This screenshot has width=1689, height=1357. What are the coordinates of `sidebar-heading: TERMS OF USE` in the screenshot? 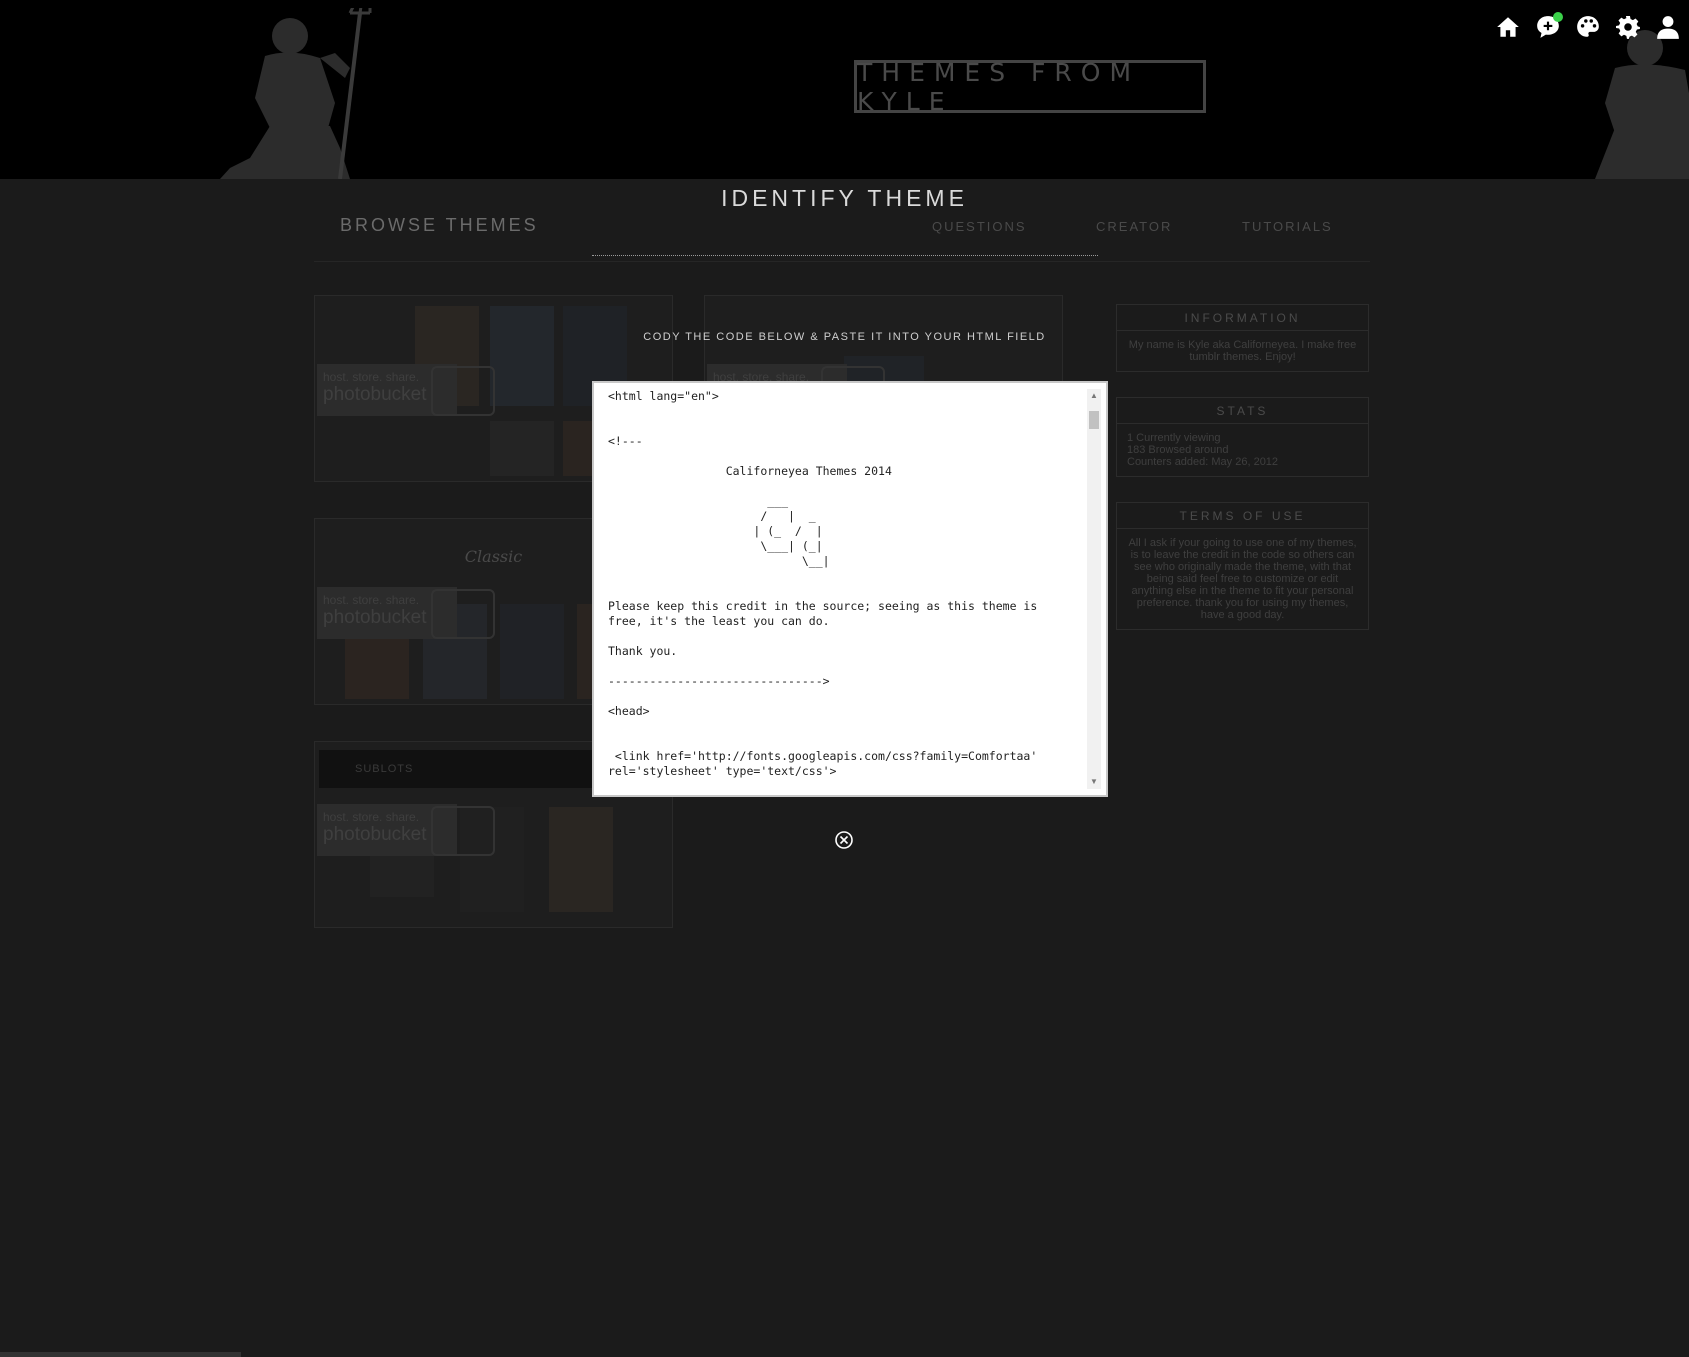 It's located at (1242, 516).